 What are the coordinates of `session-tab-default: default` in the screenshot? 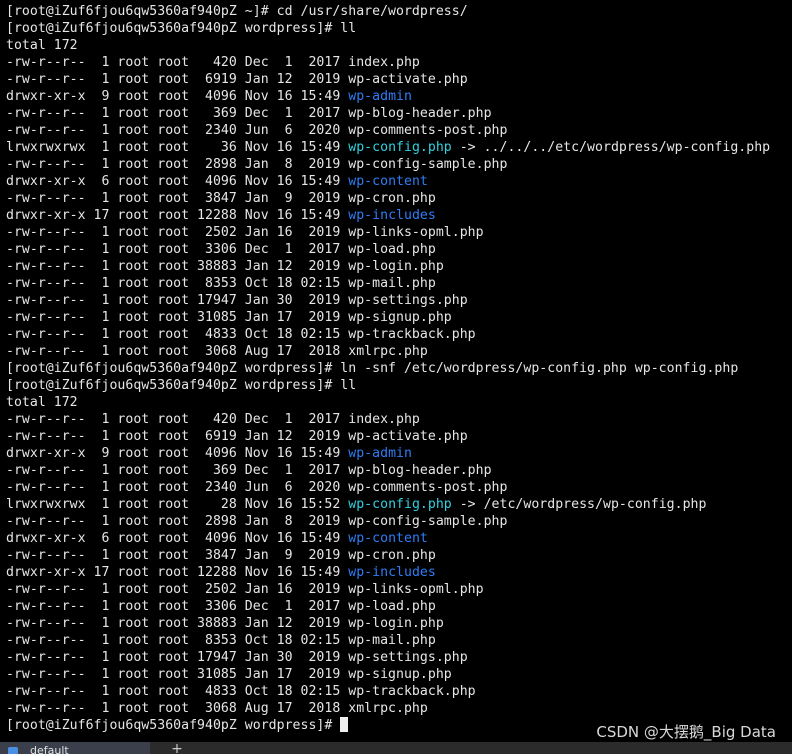 It's located at (75, 748).